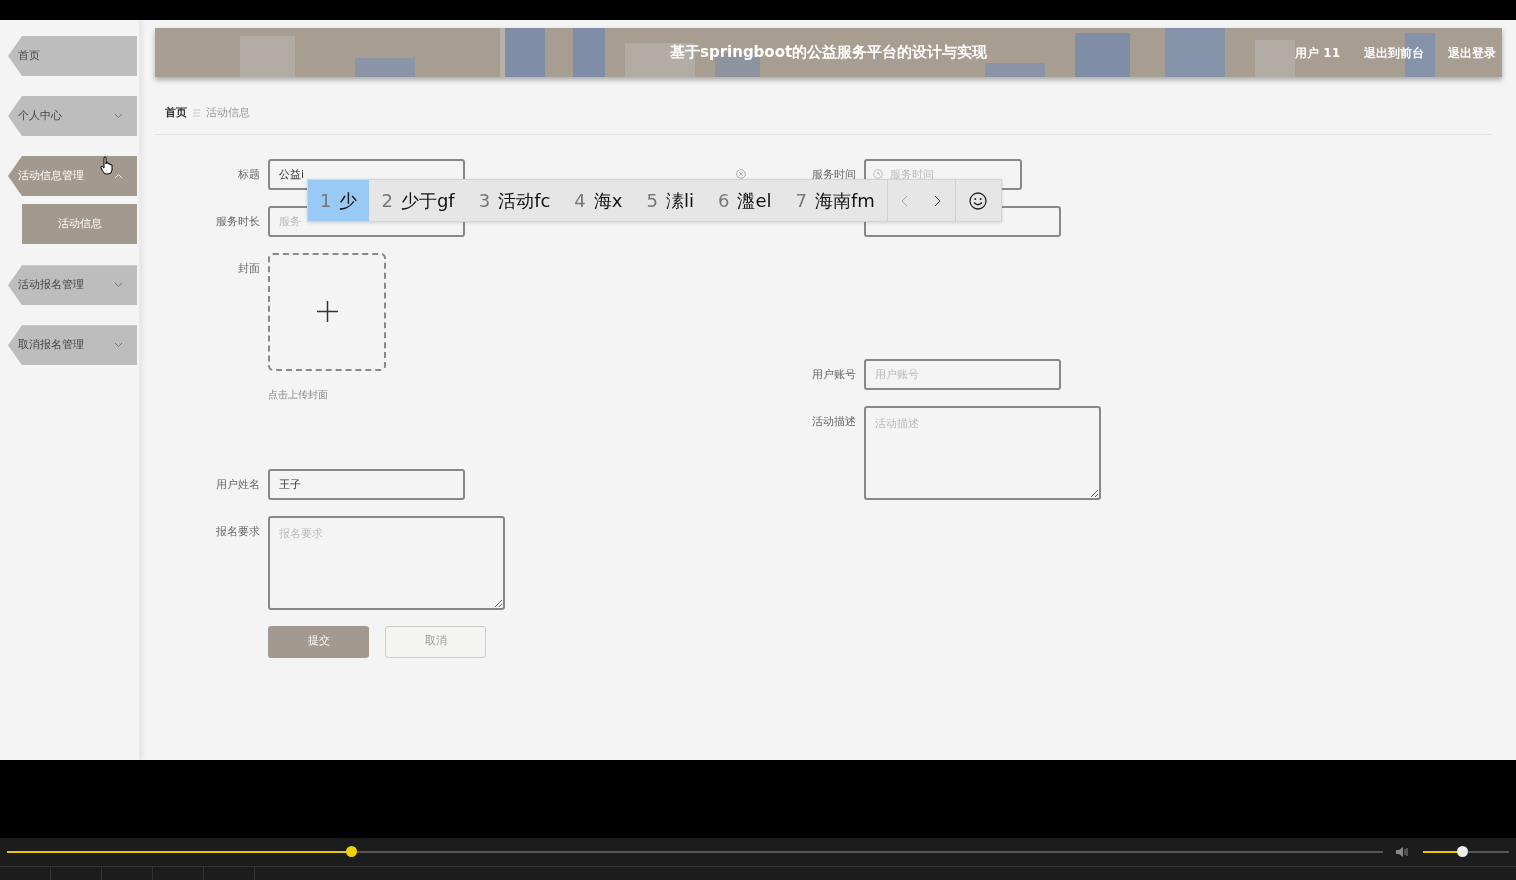 This screenshot has width=1516, height=880. I want to click on field-label: 封面, so click(249, 268).